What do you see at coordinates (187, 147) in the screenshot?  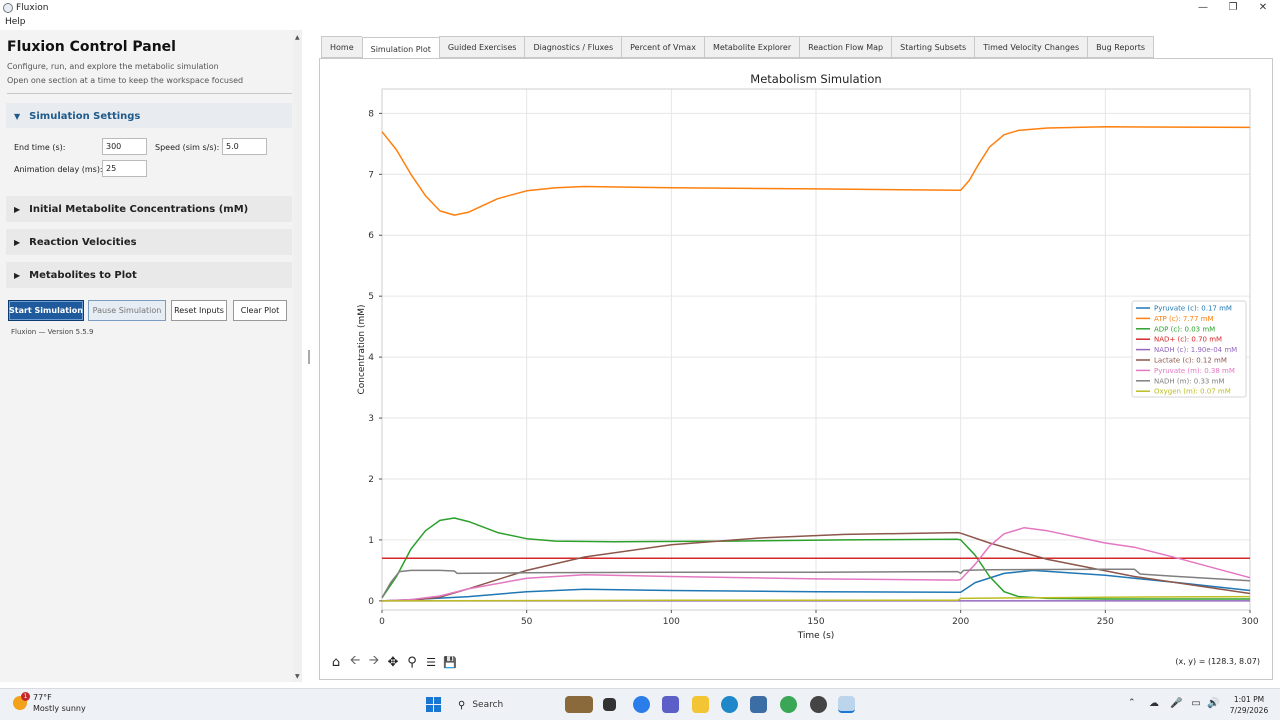 I see `speed-label: Speed (sim s/s):` at bounding box center [187, 147].